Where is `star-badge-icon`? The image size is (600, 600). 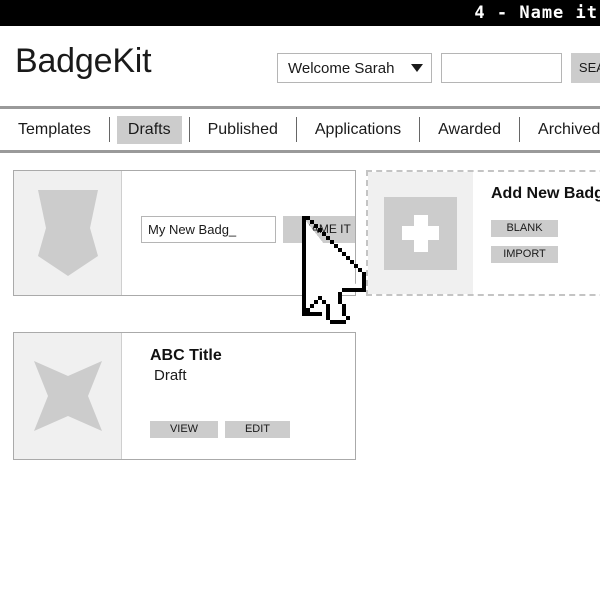
star-badge-icon is located at coordinates (67, 396).